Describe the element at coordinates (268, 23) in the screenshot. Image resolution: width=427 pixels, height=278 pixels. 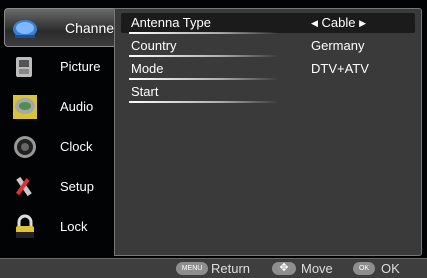
I see `menu-row-antenna-type: Antenna Type ◀ Cable ▶` at that location.